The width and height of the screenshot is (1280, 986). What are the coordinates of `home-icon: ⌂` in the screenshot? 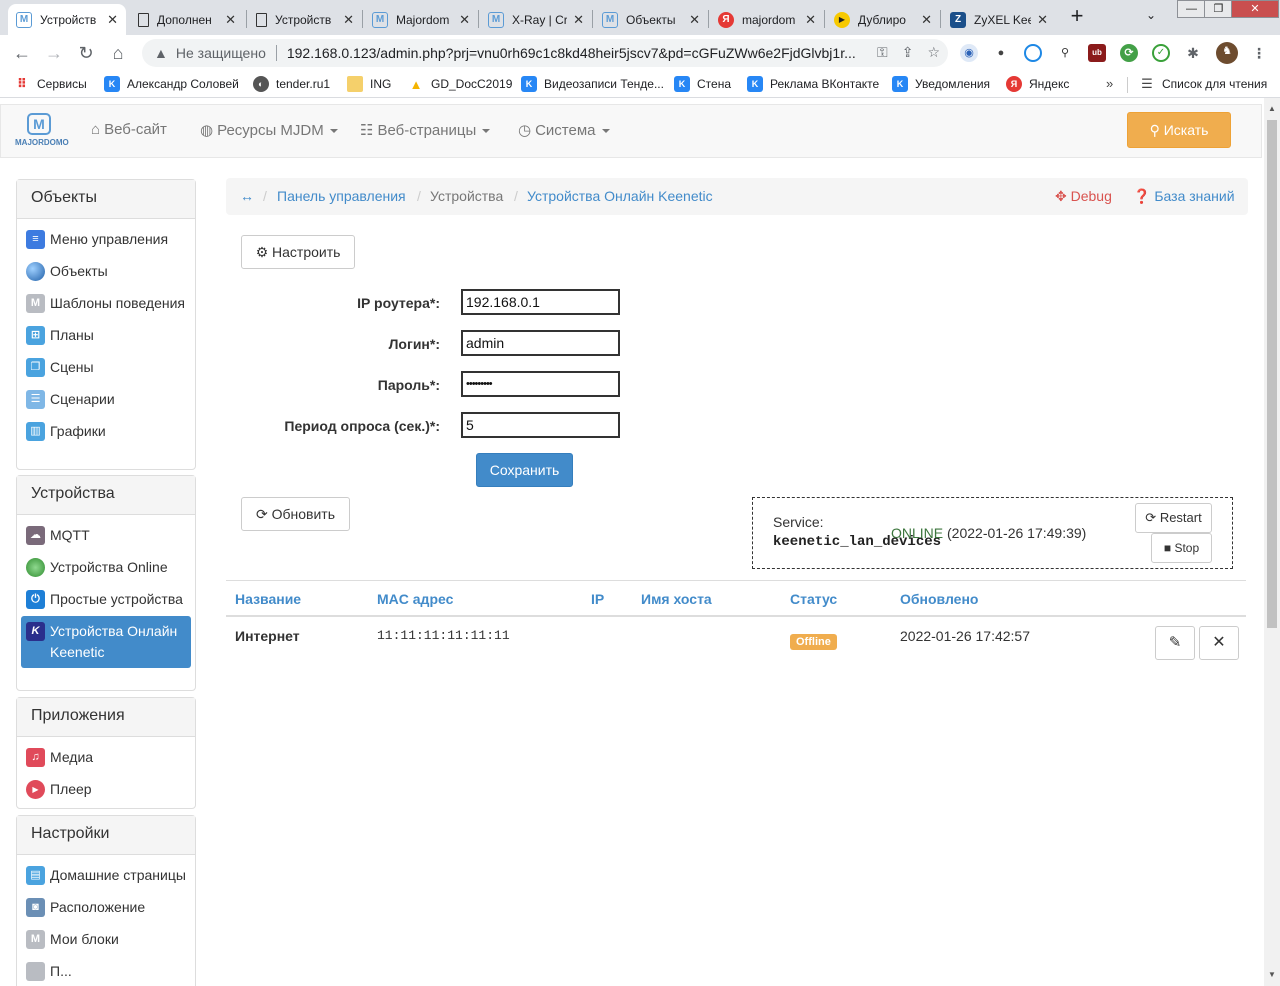 It's located at (118, 53).